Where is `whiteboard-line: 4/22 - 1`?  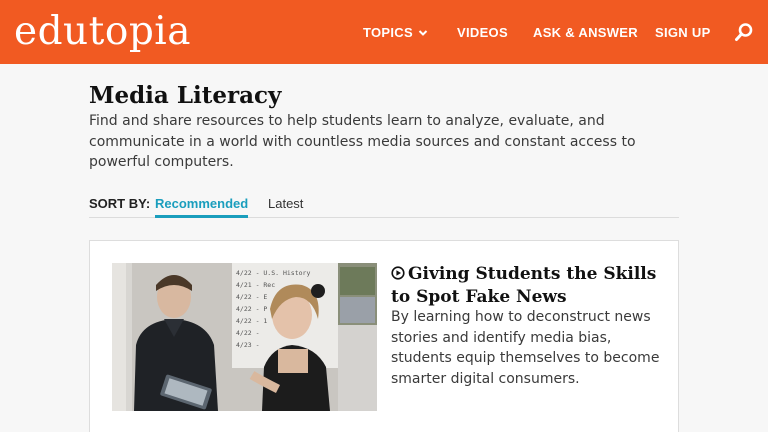
whiteboard-line: 4/22 - 1 is located at coordinates (251, 321).